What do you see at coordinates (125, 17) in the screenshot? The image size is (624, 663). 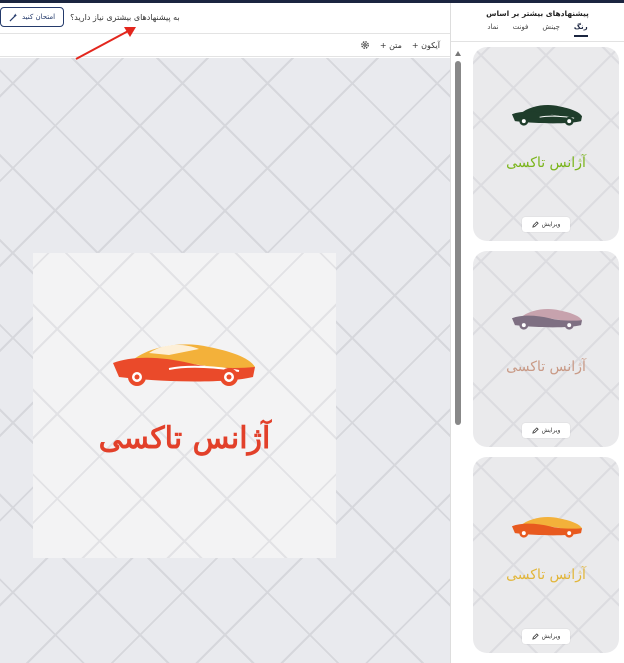 I see `suggestion-question: به پیشنهادهای بیشتری نیاز دارید؟` at bounding box center [125, 17].